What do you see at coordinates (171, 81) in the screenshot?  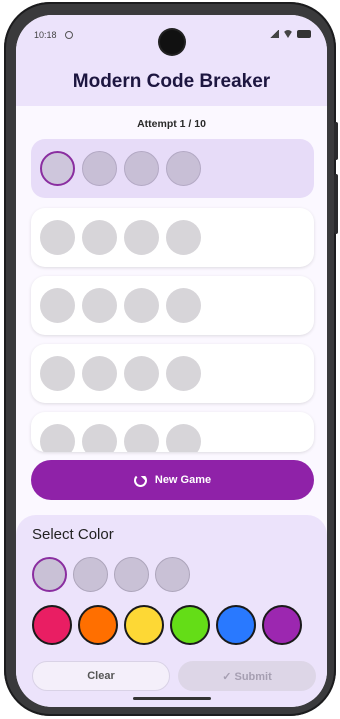 I see `page-title: Modern Code Breaker` at bounding box center [171, 81].